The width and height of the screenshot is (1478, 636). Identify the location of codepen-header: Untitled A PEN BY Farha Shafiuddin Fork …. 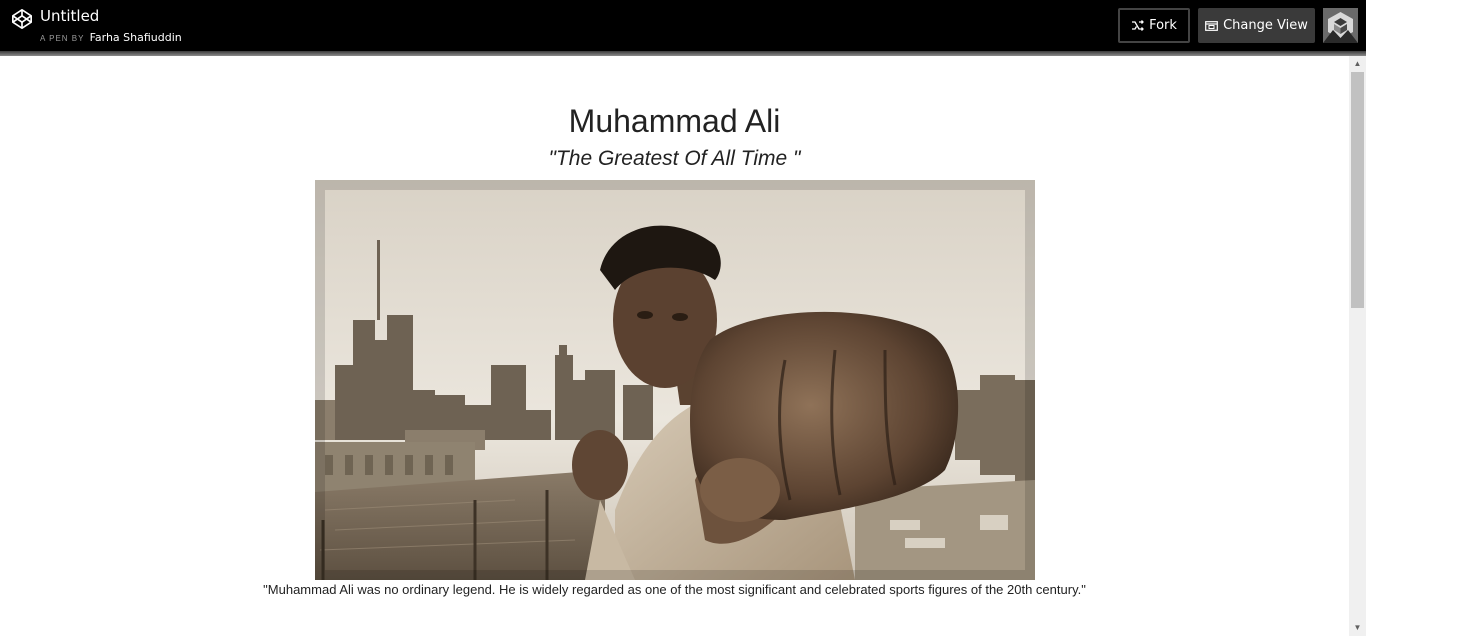
(683, 25).